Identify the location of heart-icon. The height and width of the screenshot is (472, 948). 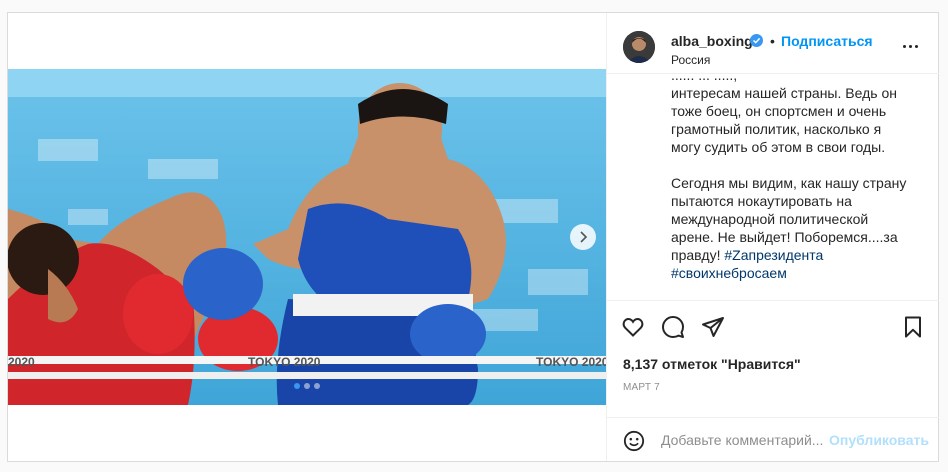
(633, 327).